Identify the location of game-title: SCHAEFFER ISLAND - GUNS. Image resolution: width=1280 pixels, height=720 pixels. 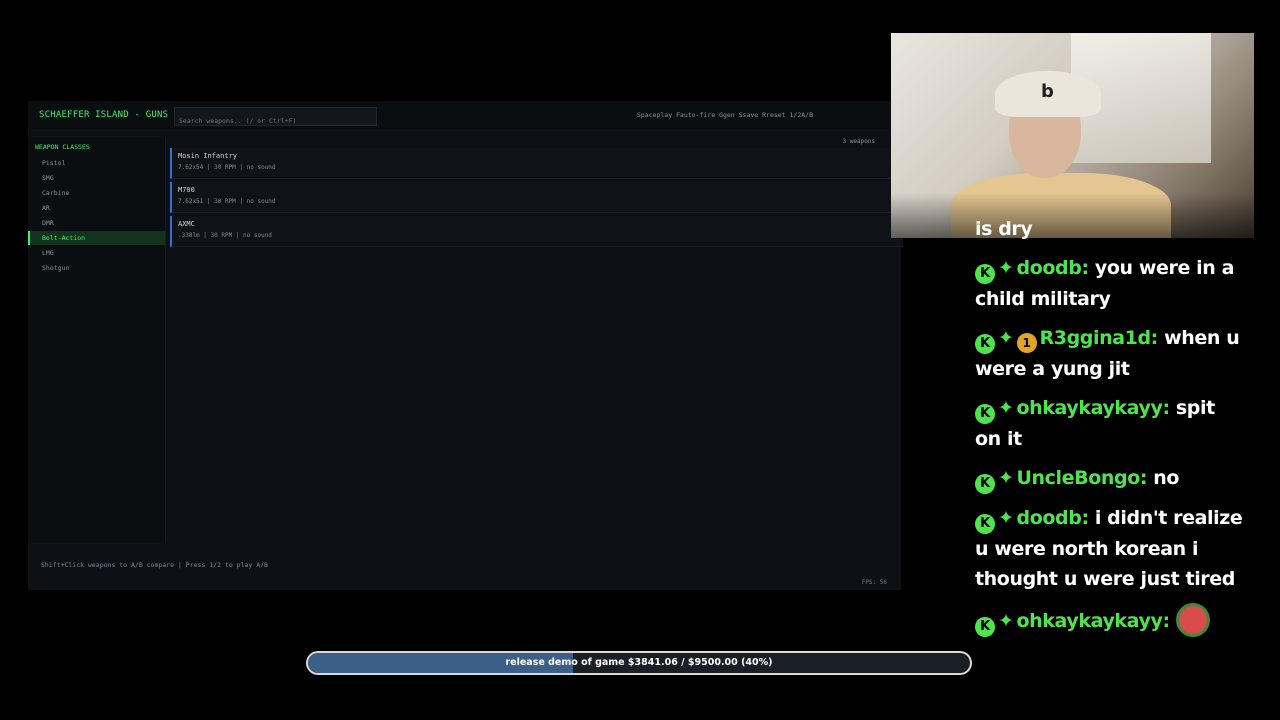
(104, 115).